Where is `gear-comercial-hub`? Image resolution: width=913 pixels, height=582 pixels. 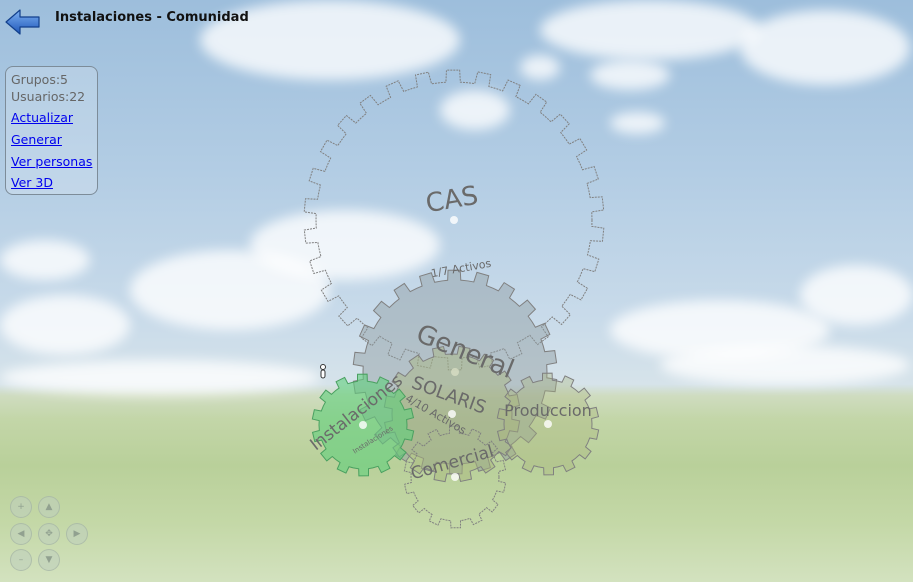
gear-comercial-hub is located at coordinates (455, 477).